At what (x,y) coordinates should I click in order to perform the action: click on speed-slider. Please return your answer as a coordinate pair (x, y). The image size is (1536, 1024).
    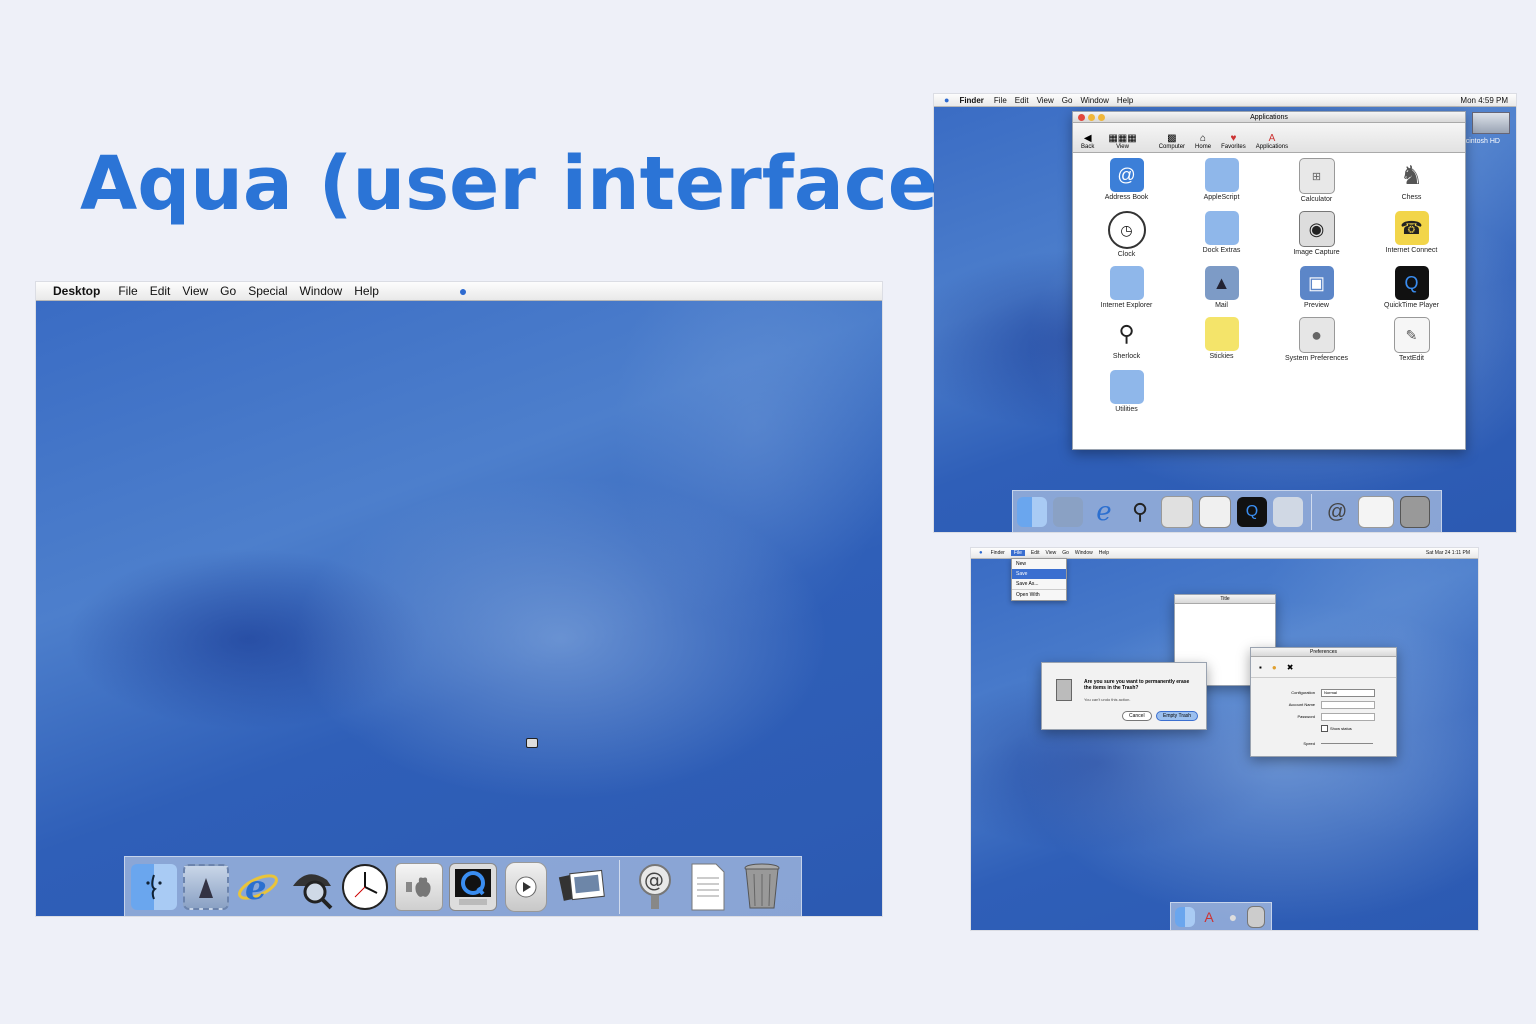
    Looking at the image, I should click on (1347, 743).